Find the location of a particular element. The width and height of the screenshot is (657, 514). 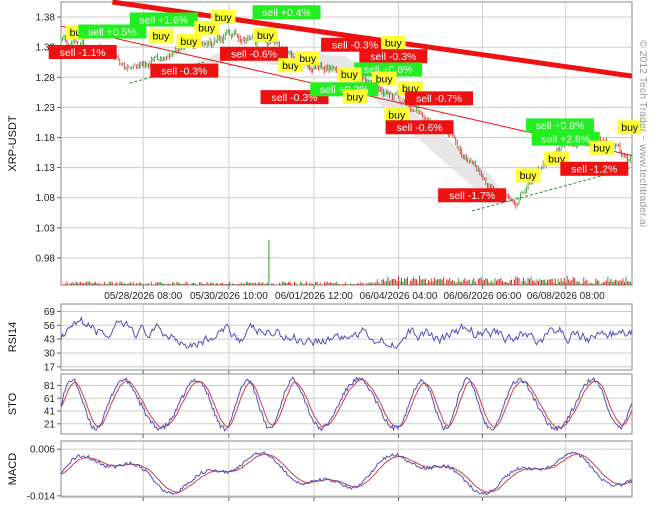

sto-frame is located at coordinates (346, 404).